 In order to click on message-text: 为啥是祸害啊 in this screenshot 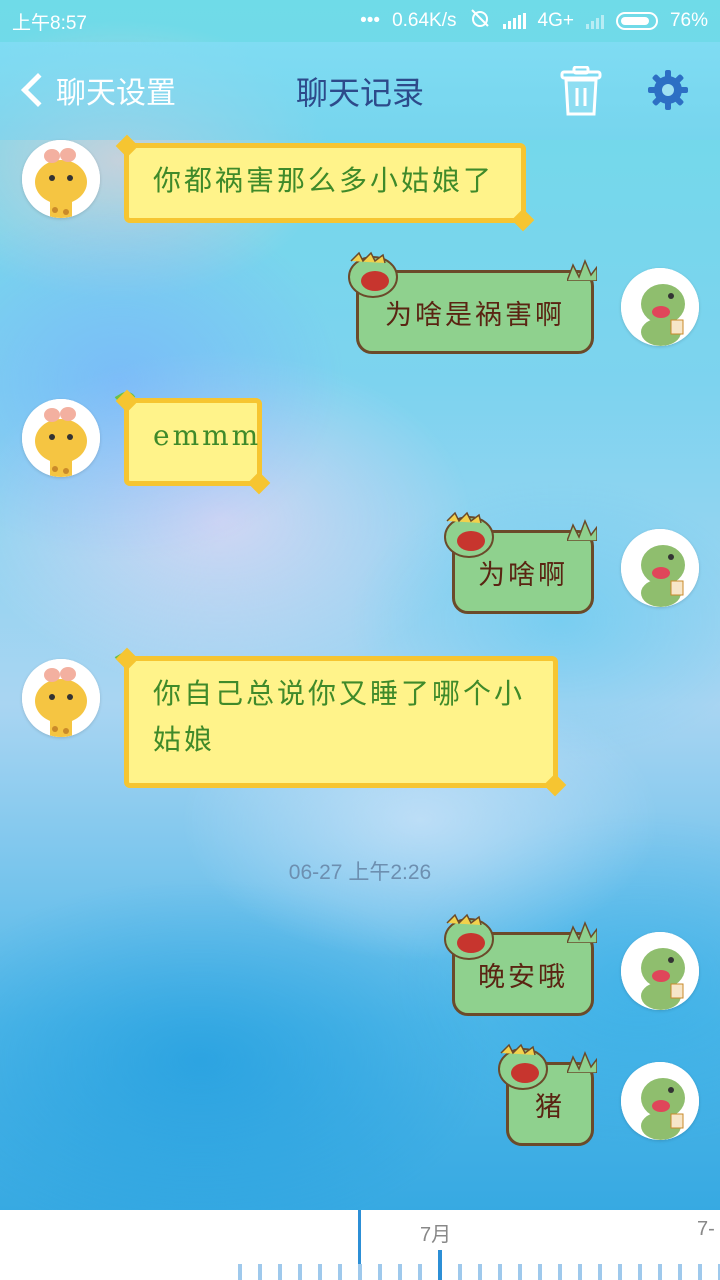, I will do `click(475, 315)`.